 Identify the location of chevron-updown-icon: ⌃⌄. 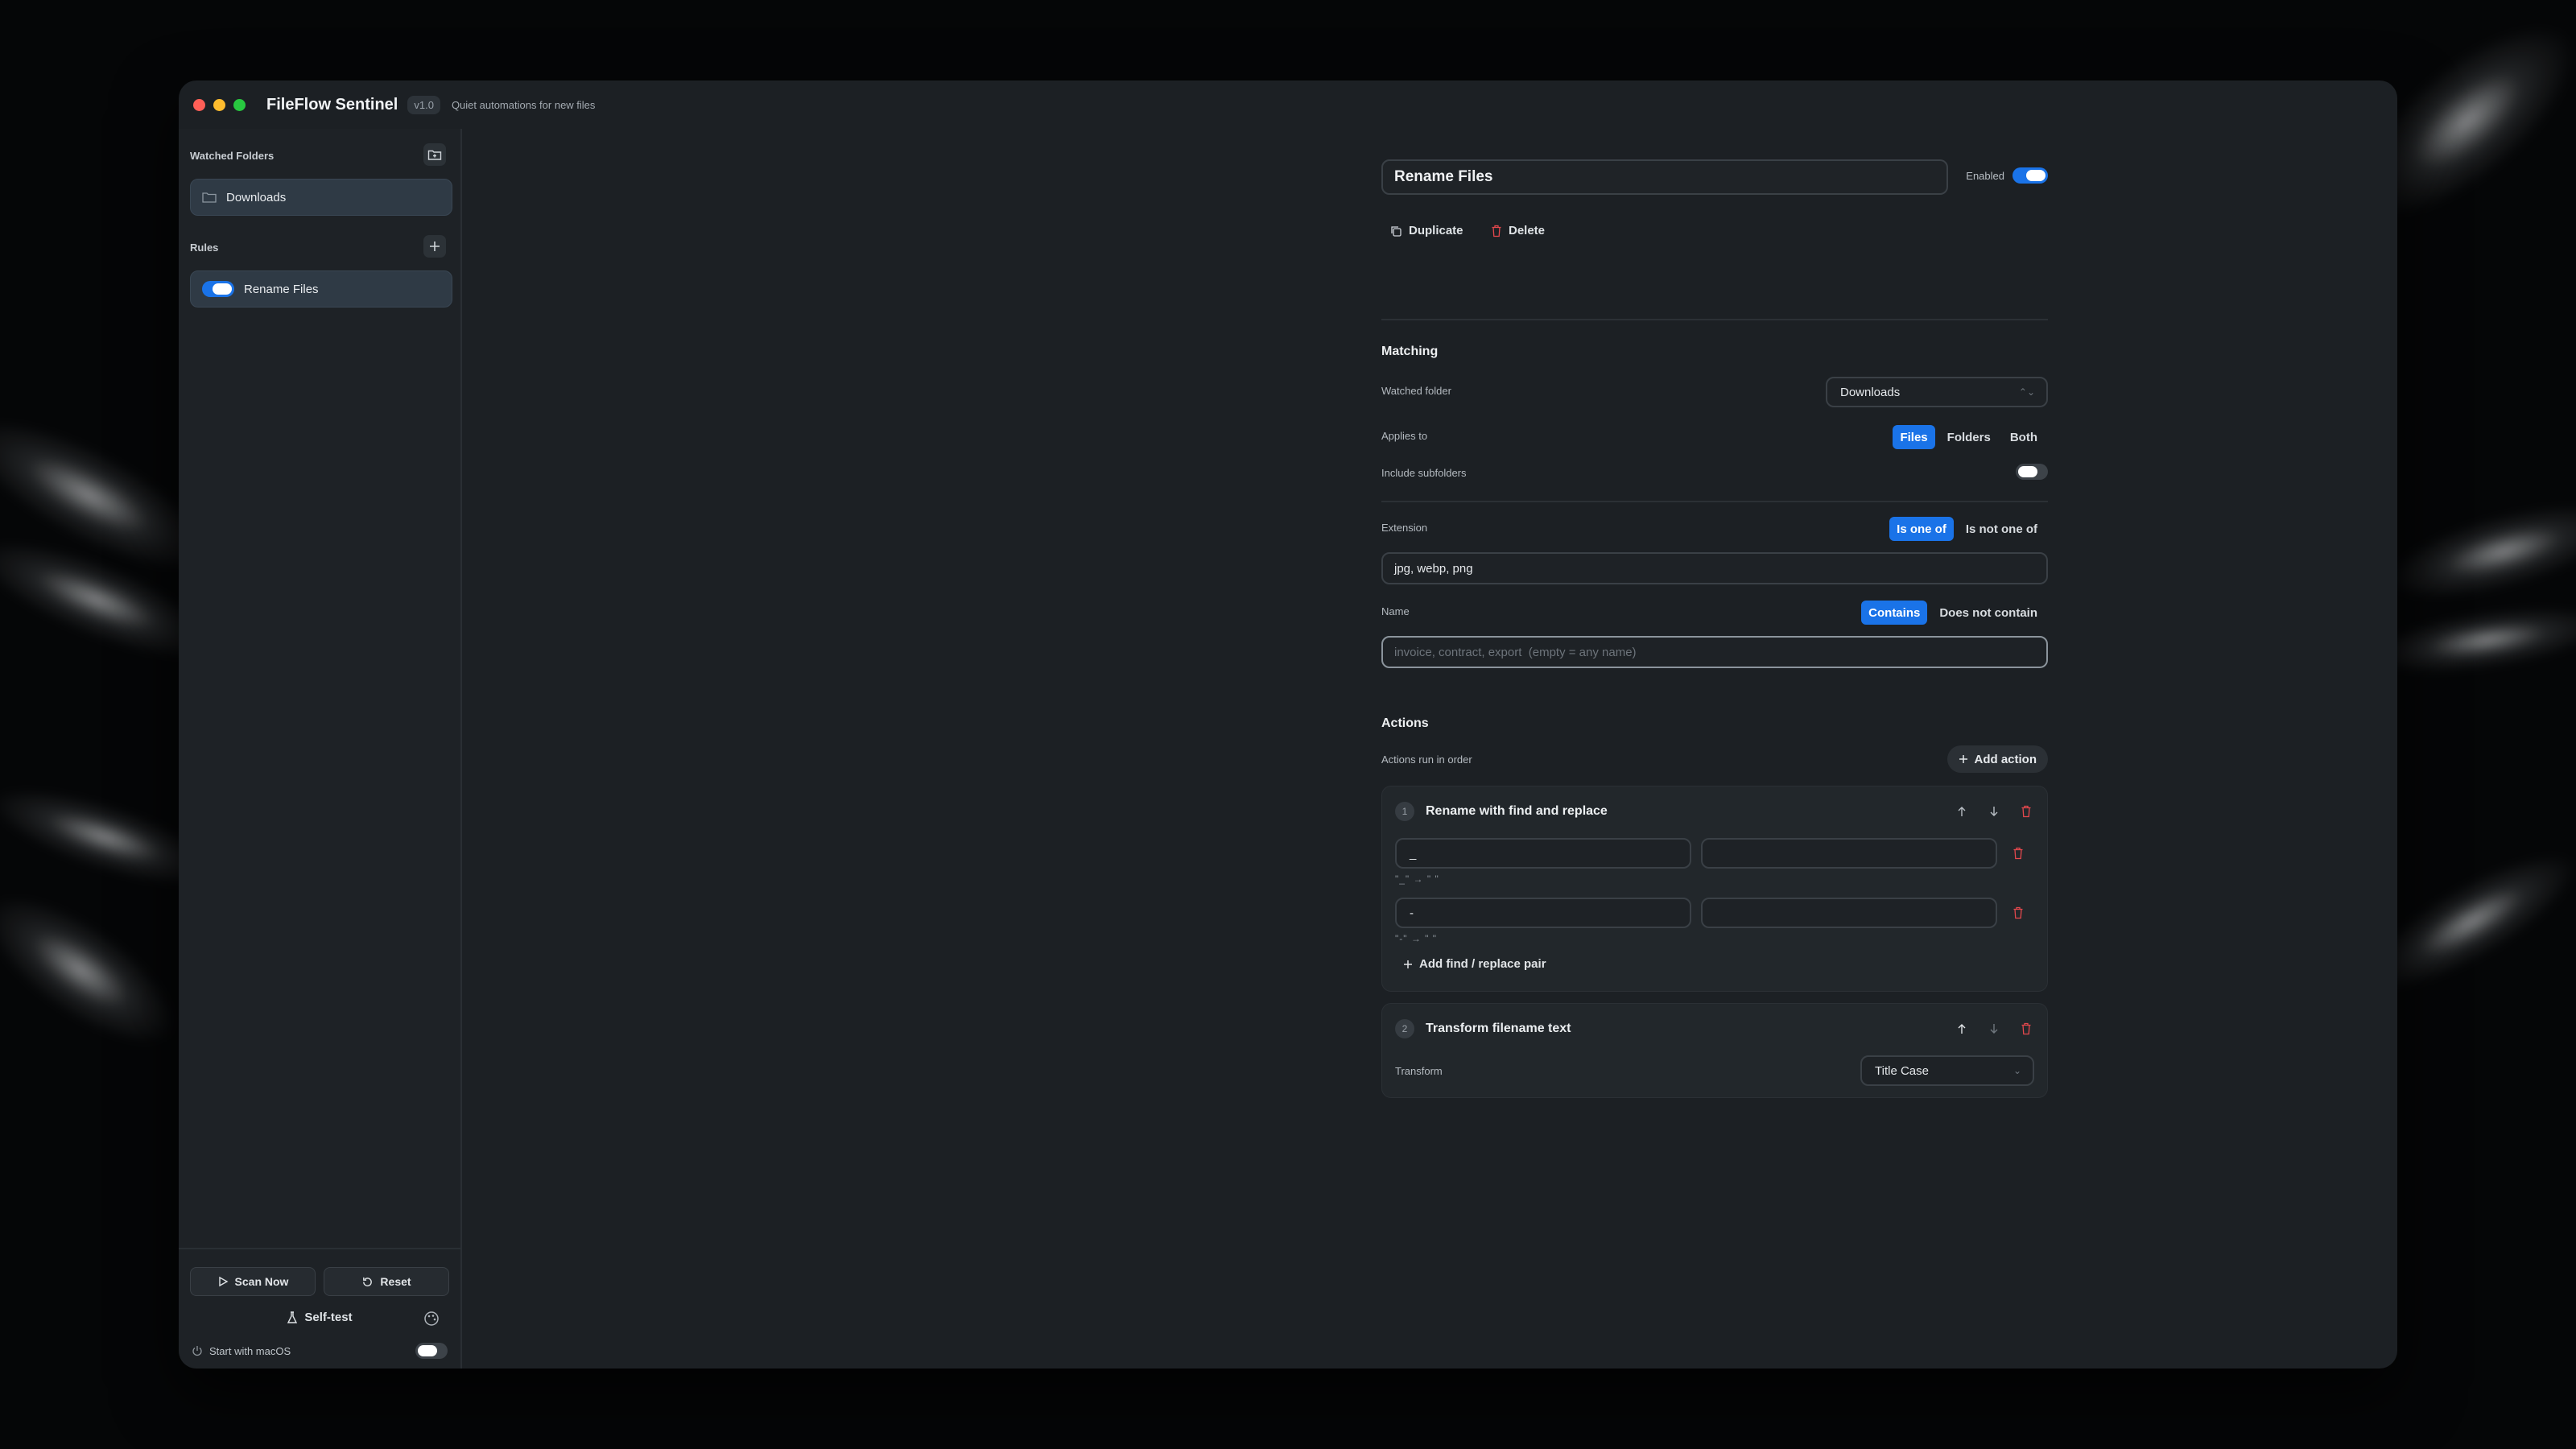
(2026, 392).